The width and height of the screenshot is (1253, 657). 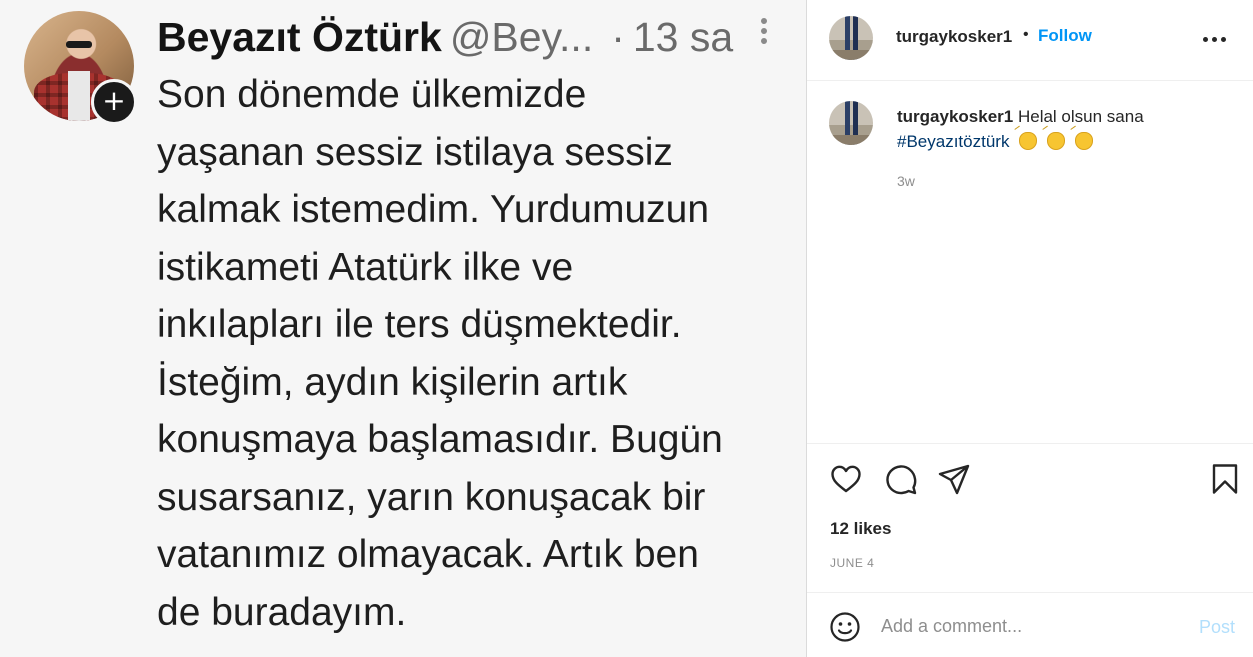 I want to click on tweet-line: vatanımız olmayacak. Artık ben, so click(x=428, y=554).